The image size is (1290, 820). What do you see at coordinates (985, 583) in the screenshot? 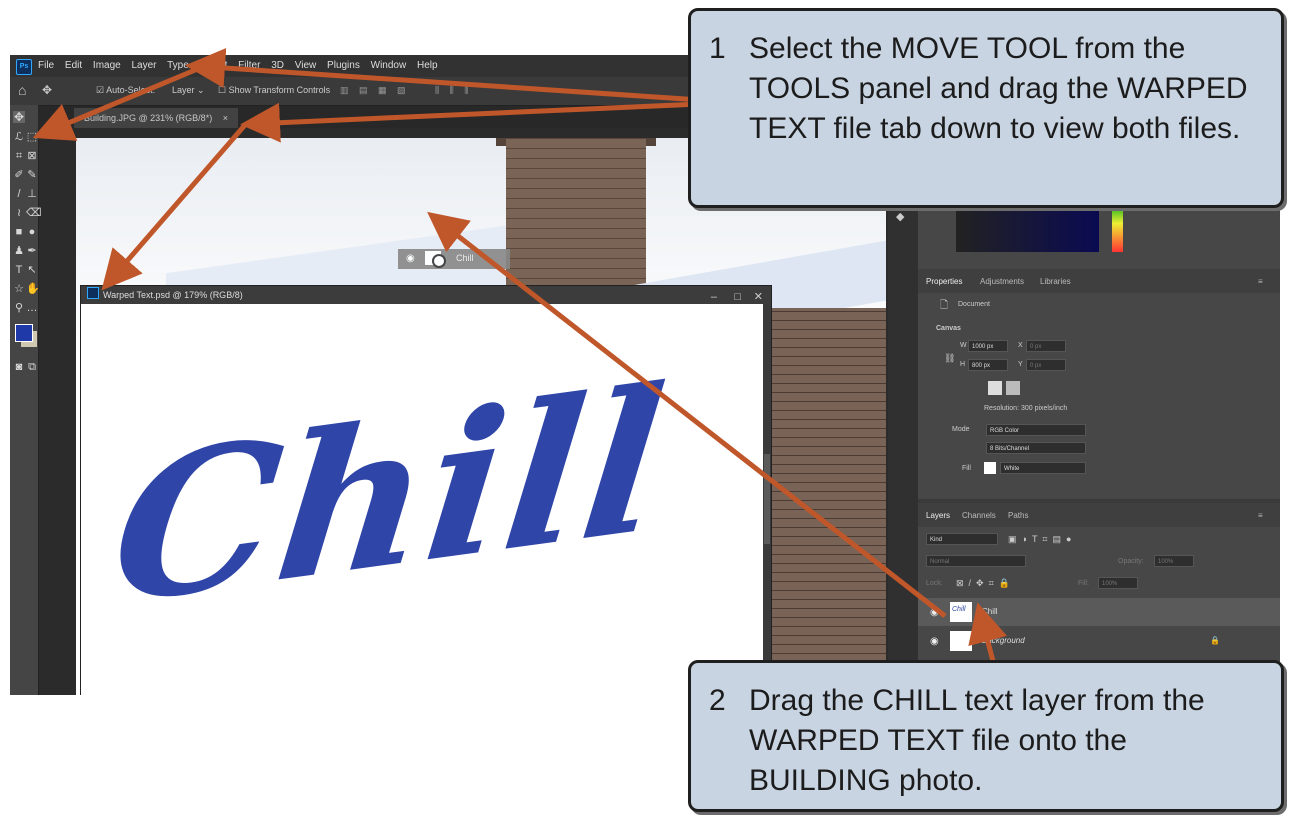
I see `lock-icons: ⊠/✥⌗🔒` at bounding box center [985, 583].